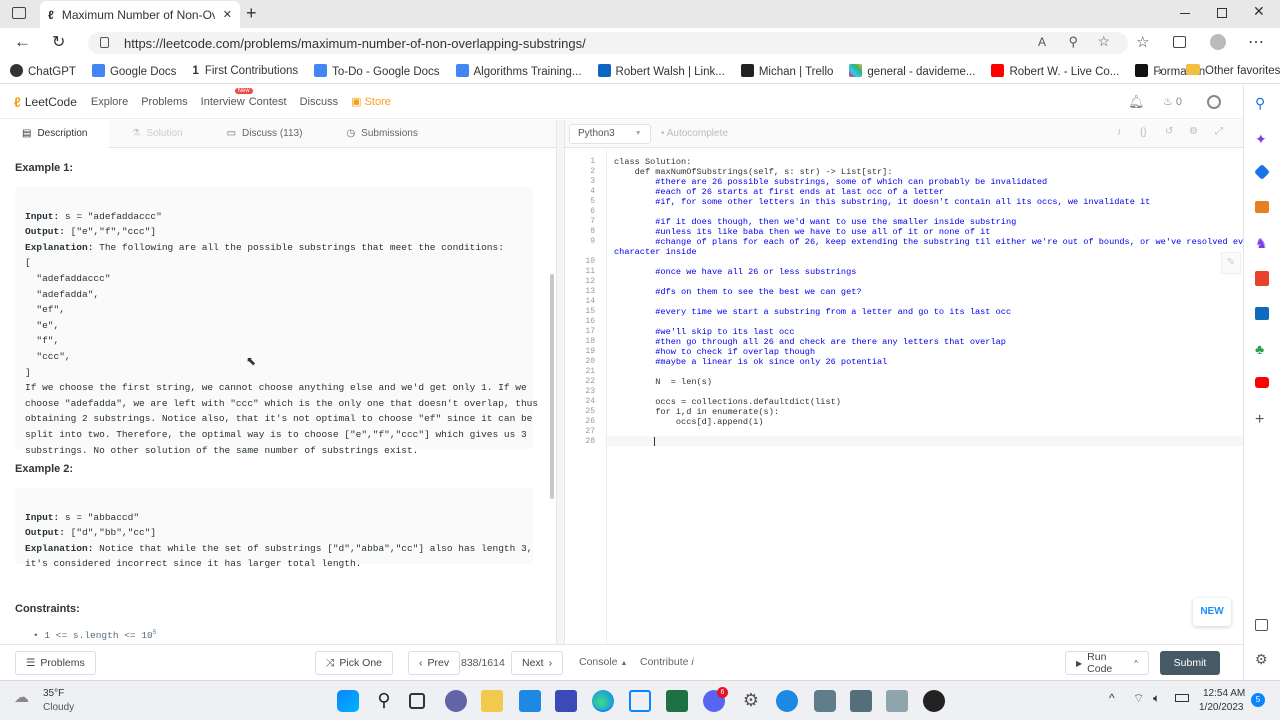  What do you see at coordinates (22, 42) in the screenshot?
I see `back-icon: ←` at bounding box center [22, 42].